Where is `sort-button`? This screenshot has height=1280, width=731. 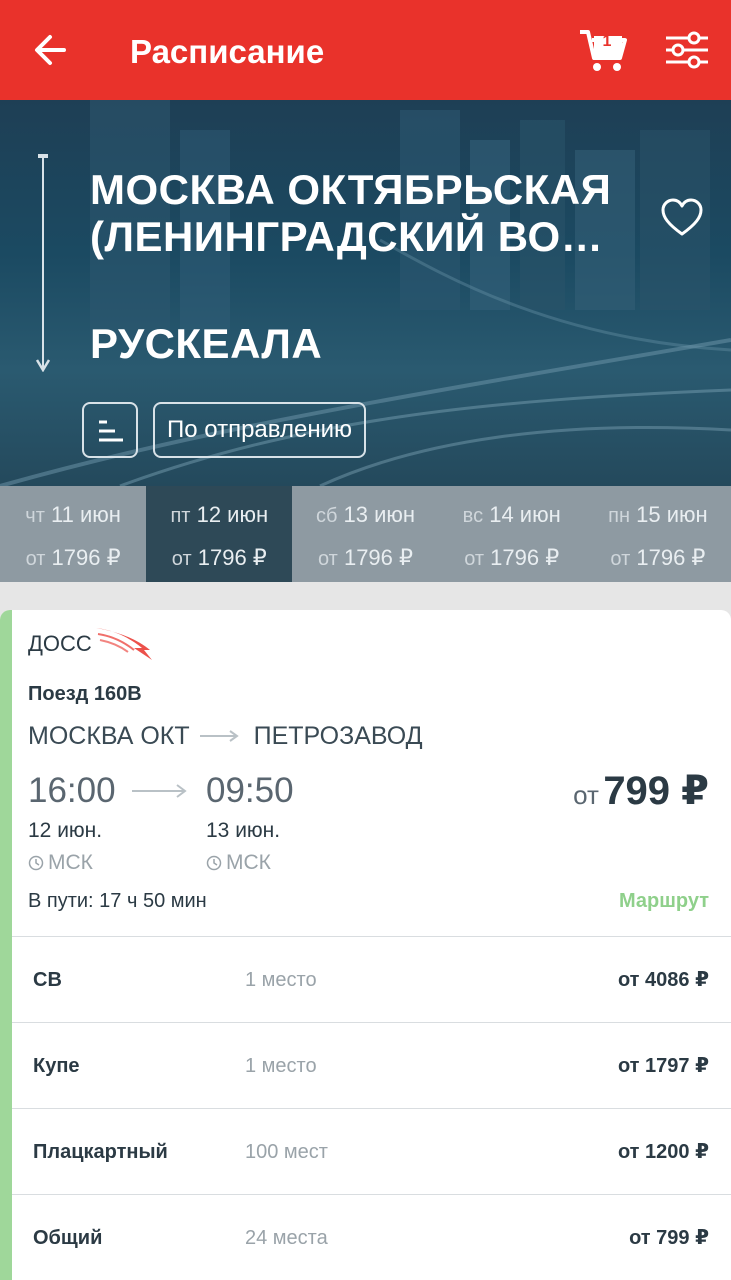
sort-button is located at coordinates (110, 430).